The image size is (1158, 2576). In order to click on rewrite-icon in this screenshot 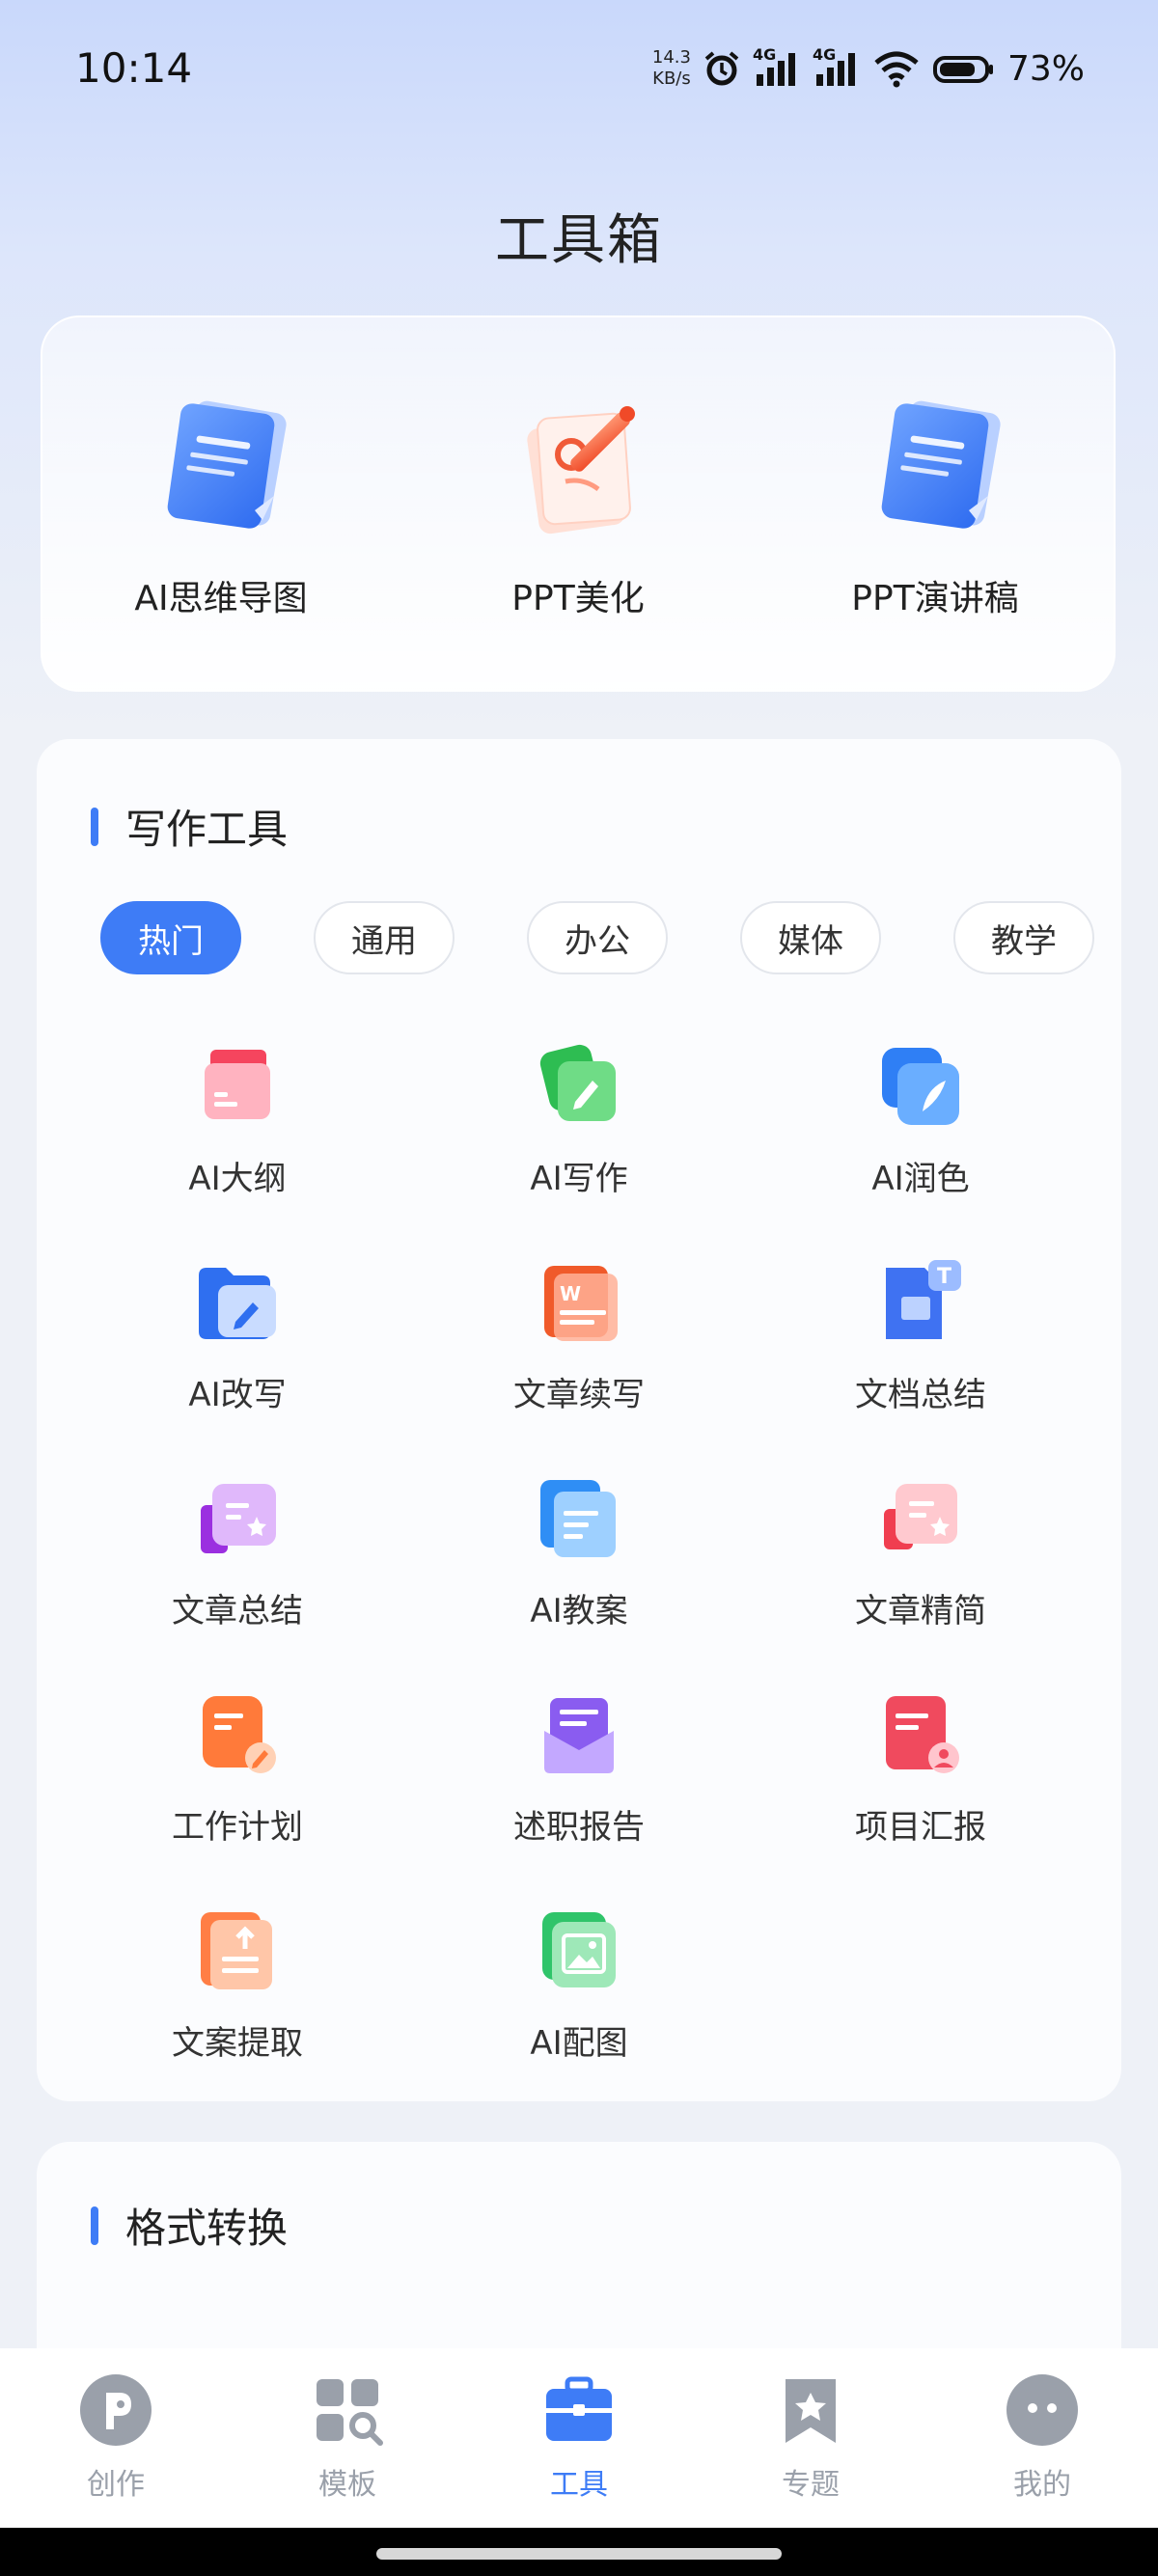, I will do `click(237, 1303)`.